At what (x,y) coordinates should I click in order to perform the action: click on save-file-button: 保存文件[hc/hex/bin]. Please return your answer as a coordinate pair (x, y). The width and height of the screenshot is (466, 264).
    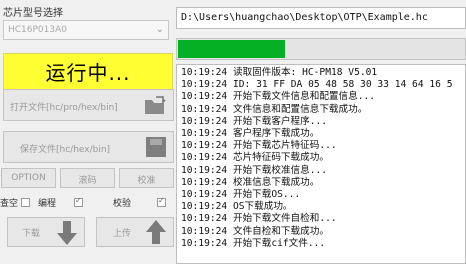
    Looking at the image, I should click on (88, 147).